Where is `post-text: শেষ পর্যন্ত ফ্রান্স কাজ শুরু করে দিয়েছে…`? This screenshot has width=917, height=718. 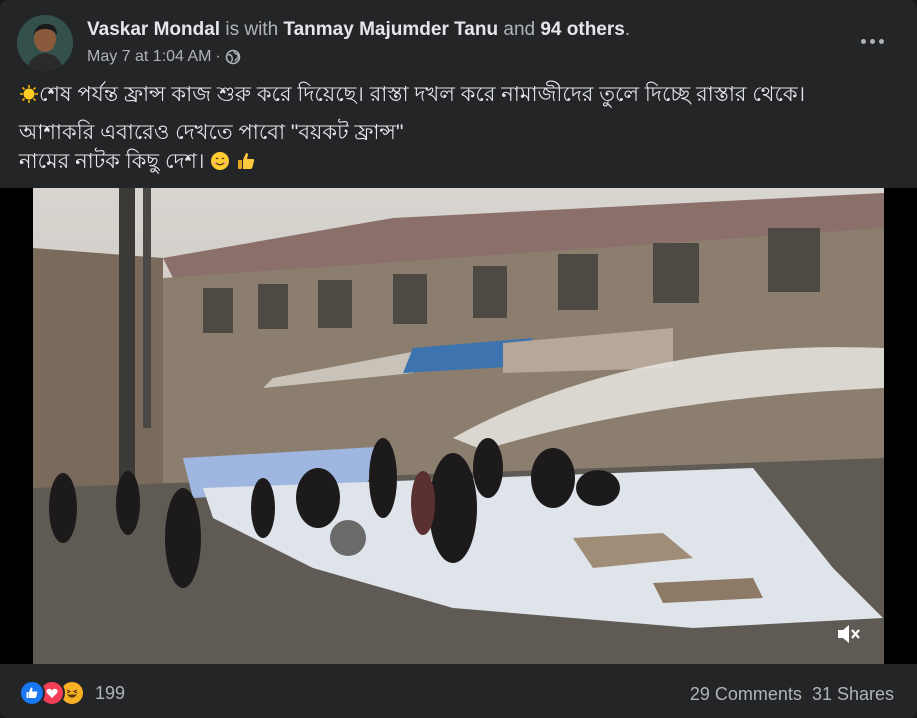 post-text: শেষ পর্যন্ত ফ্রান্স কাজ শুরু করে দিয়েছে… is located at coordinates (458, 132).